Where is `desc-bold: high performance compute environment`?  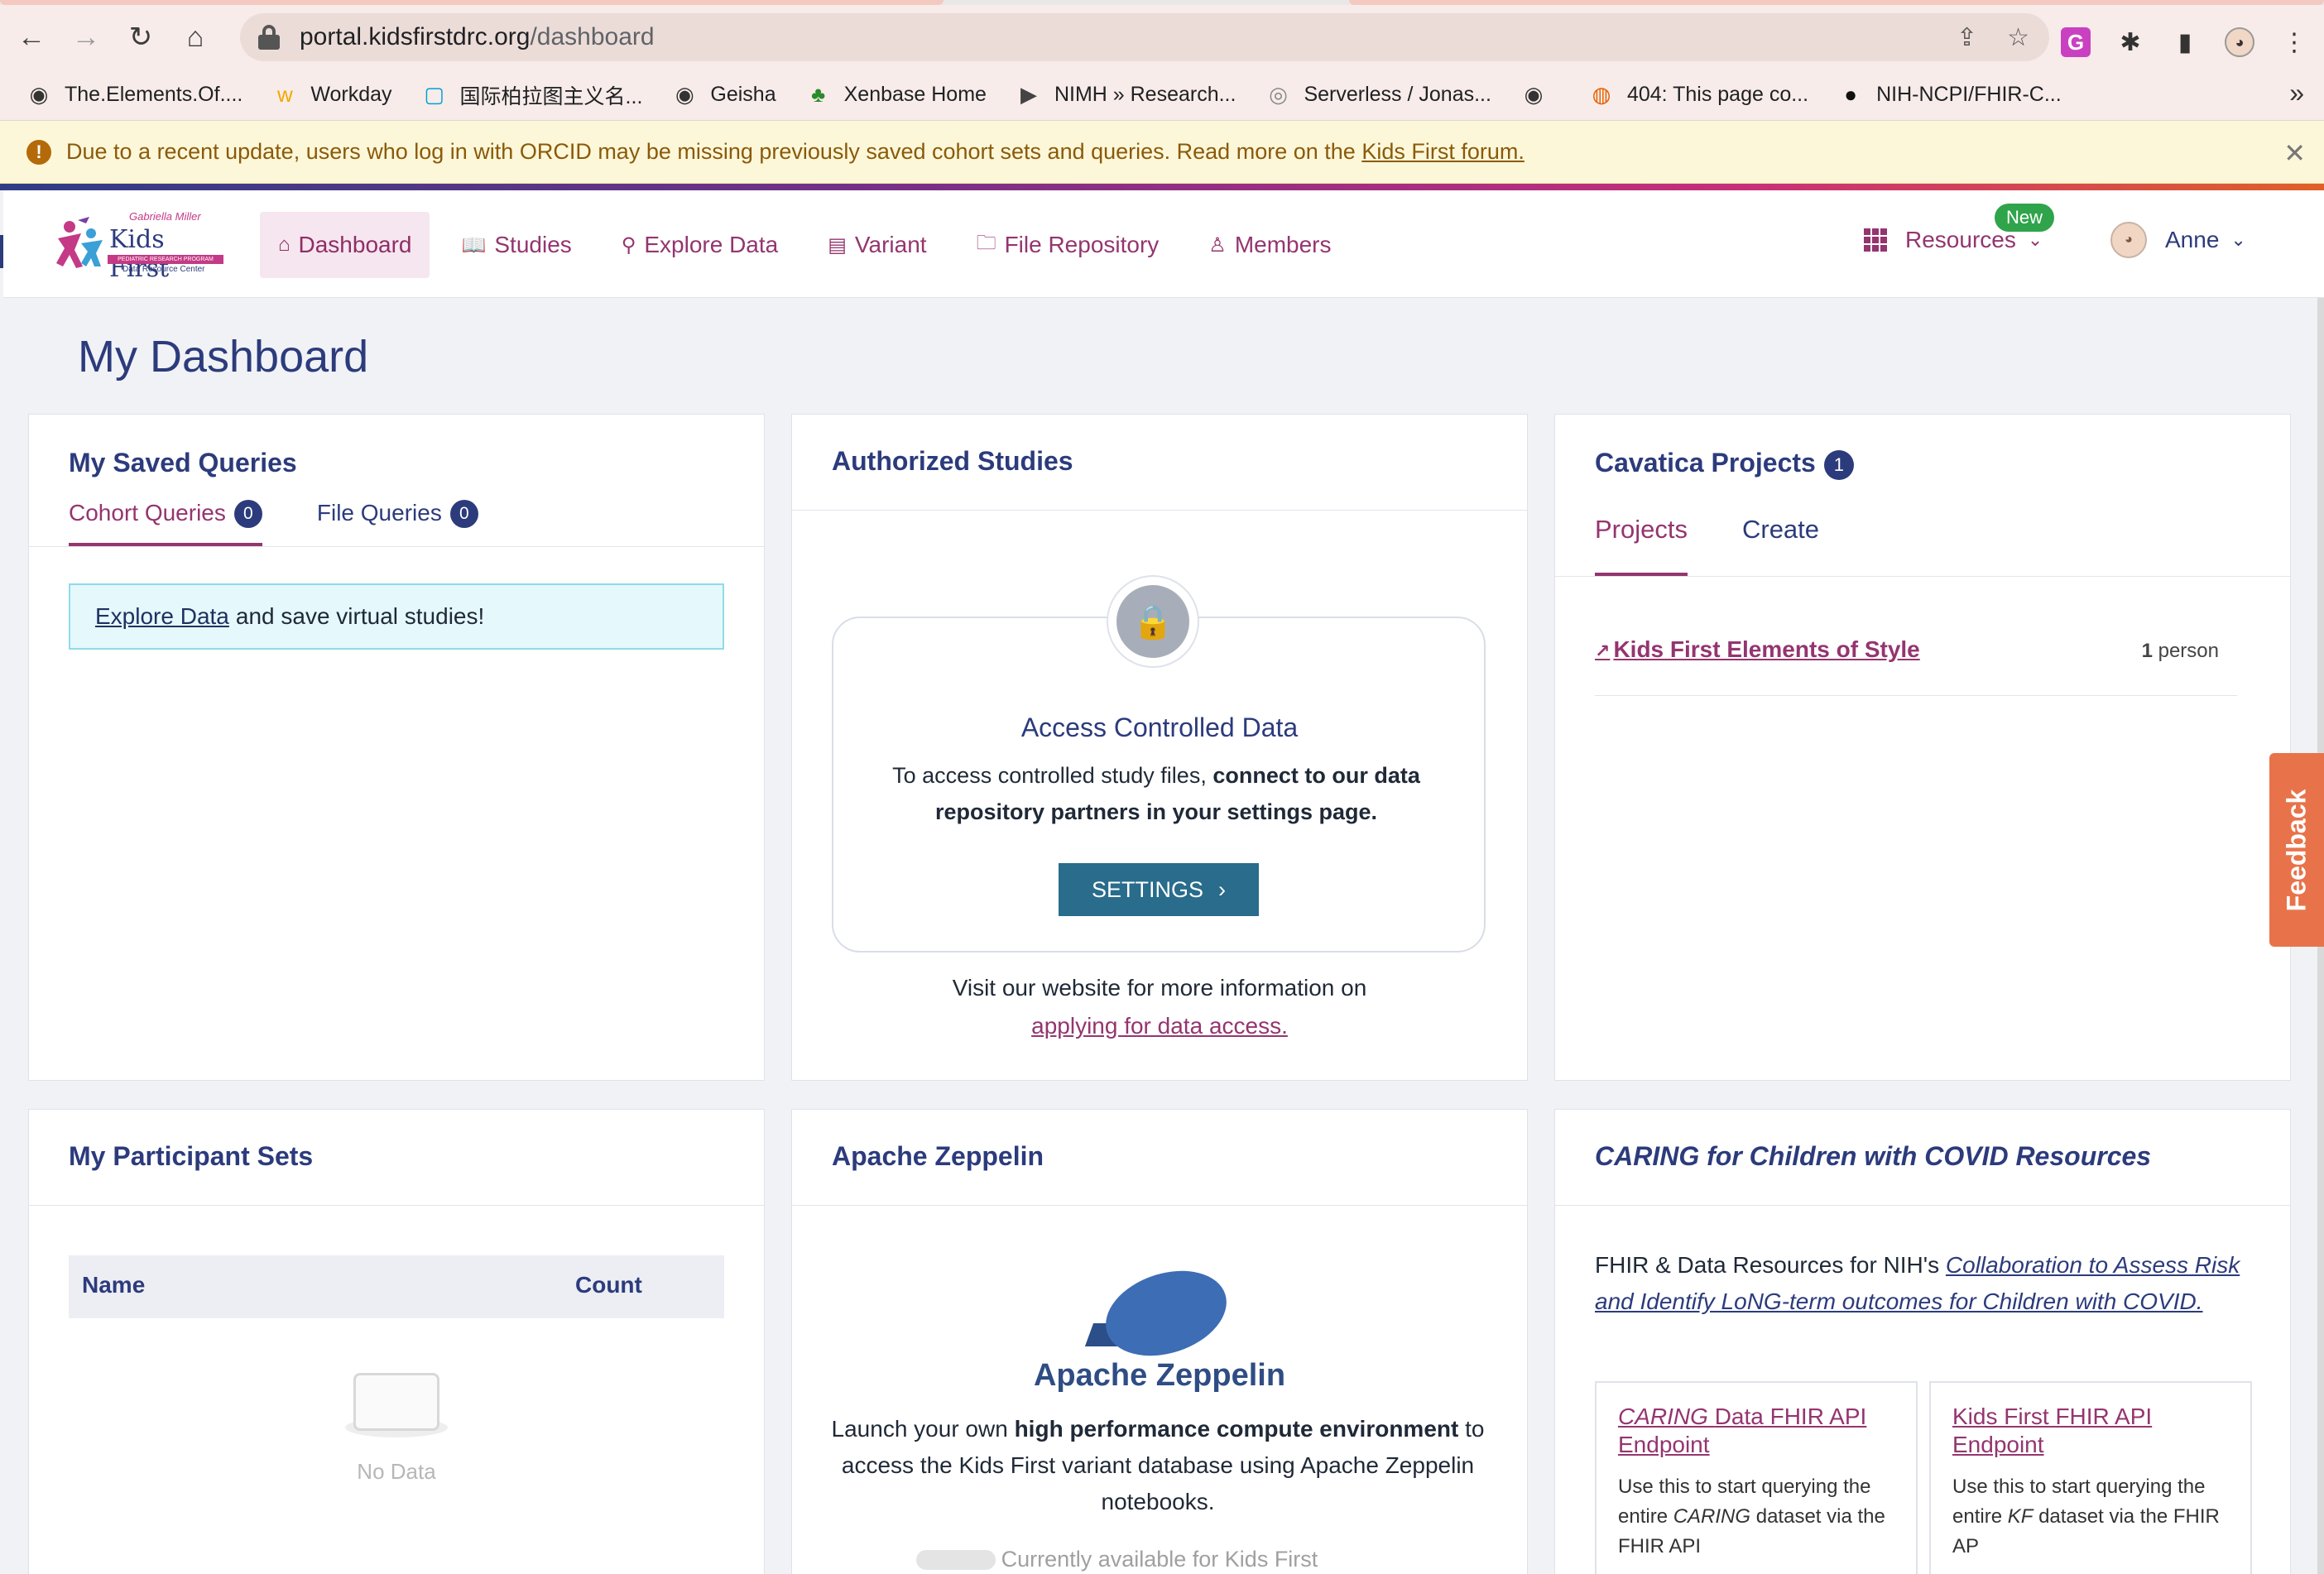
desc-bold: high performance compute environment is located at coordinates (1236, 1429).